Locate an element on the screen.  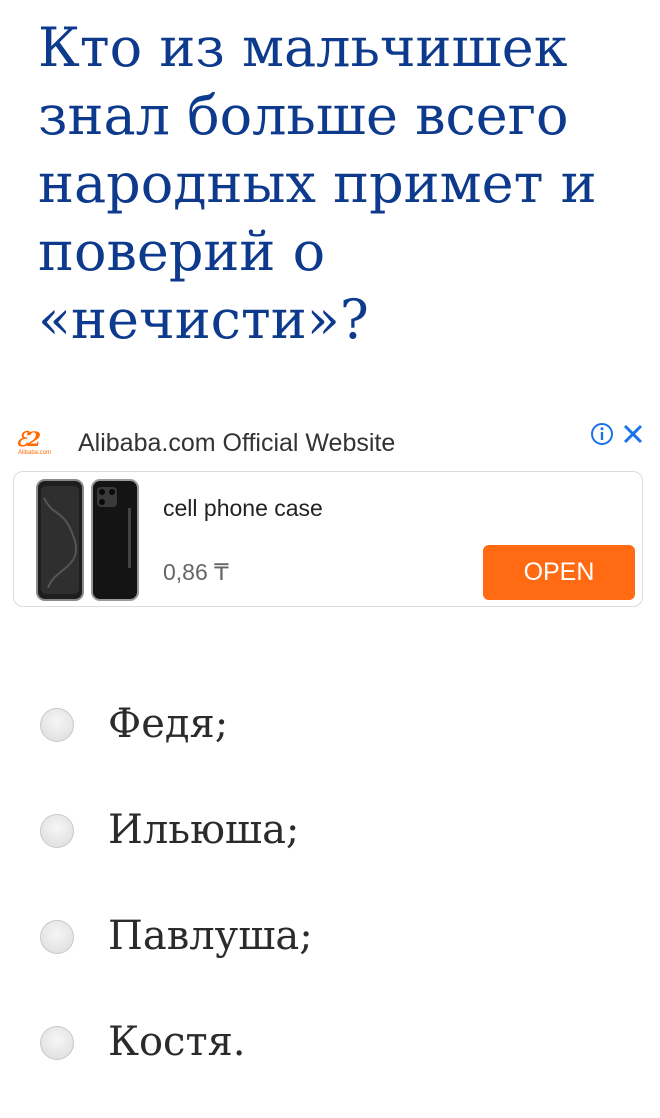
ad-product-name: cell phone case is located at coordinates (243, 508).